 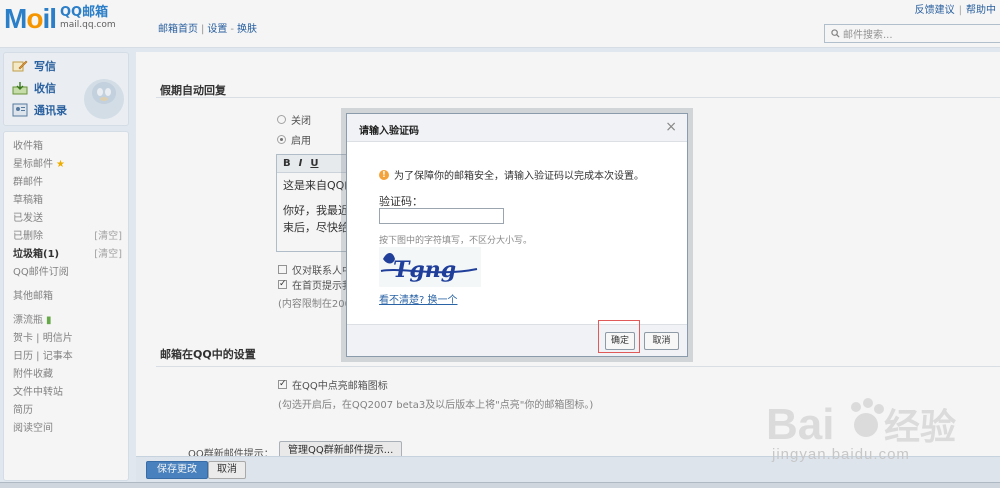 What do you see at coordinates (671, 127) in the screenshot?
I see `close-icon: ×` at bounding box center [671, 127].